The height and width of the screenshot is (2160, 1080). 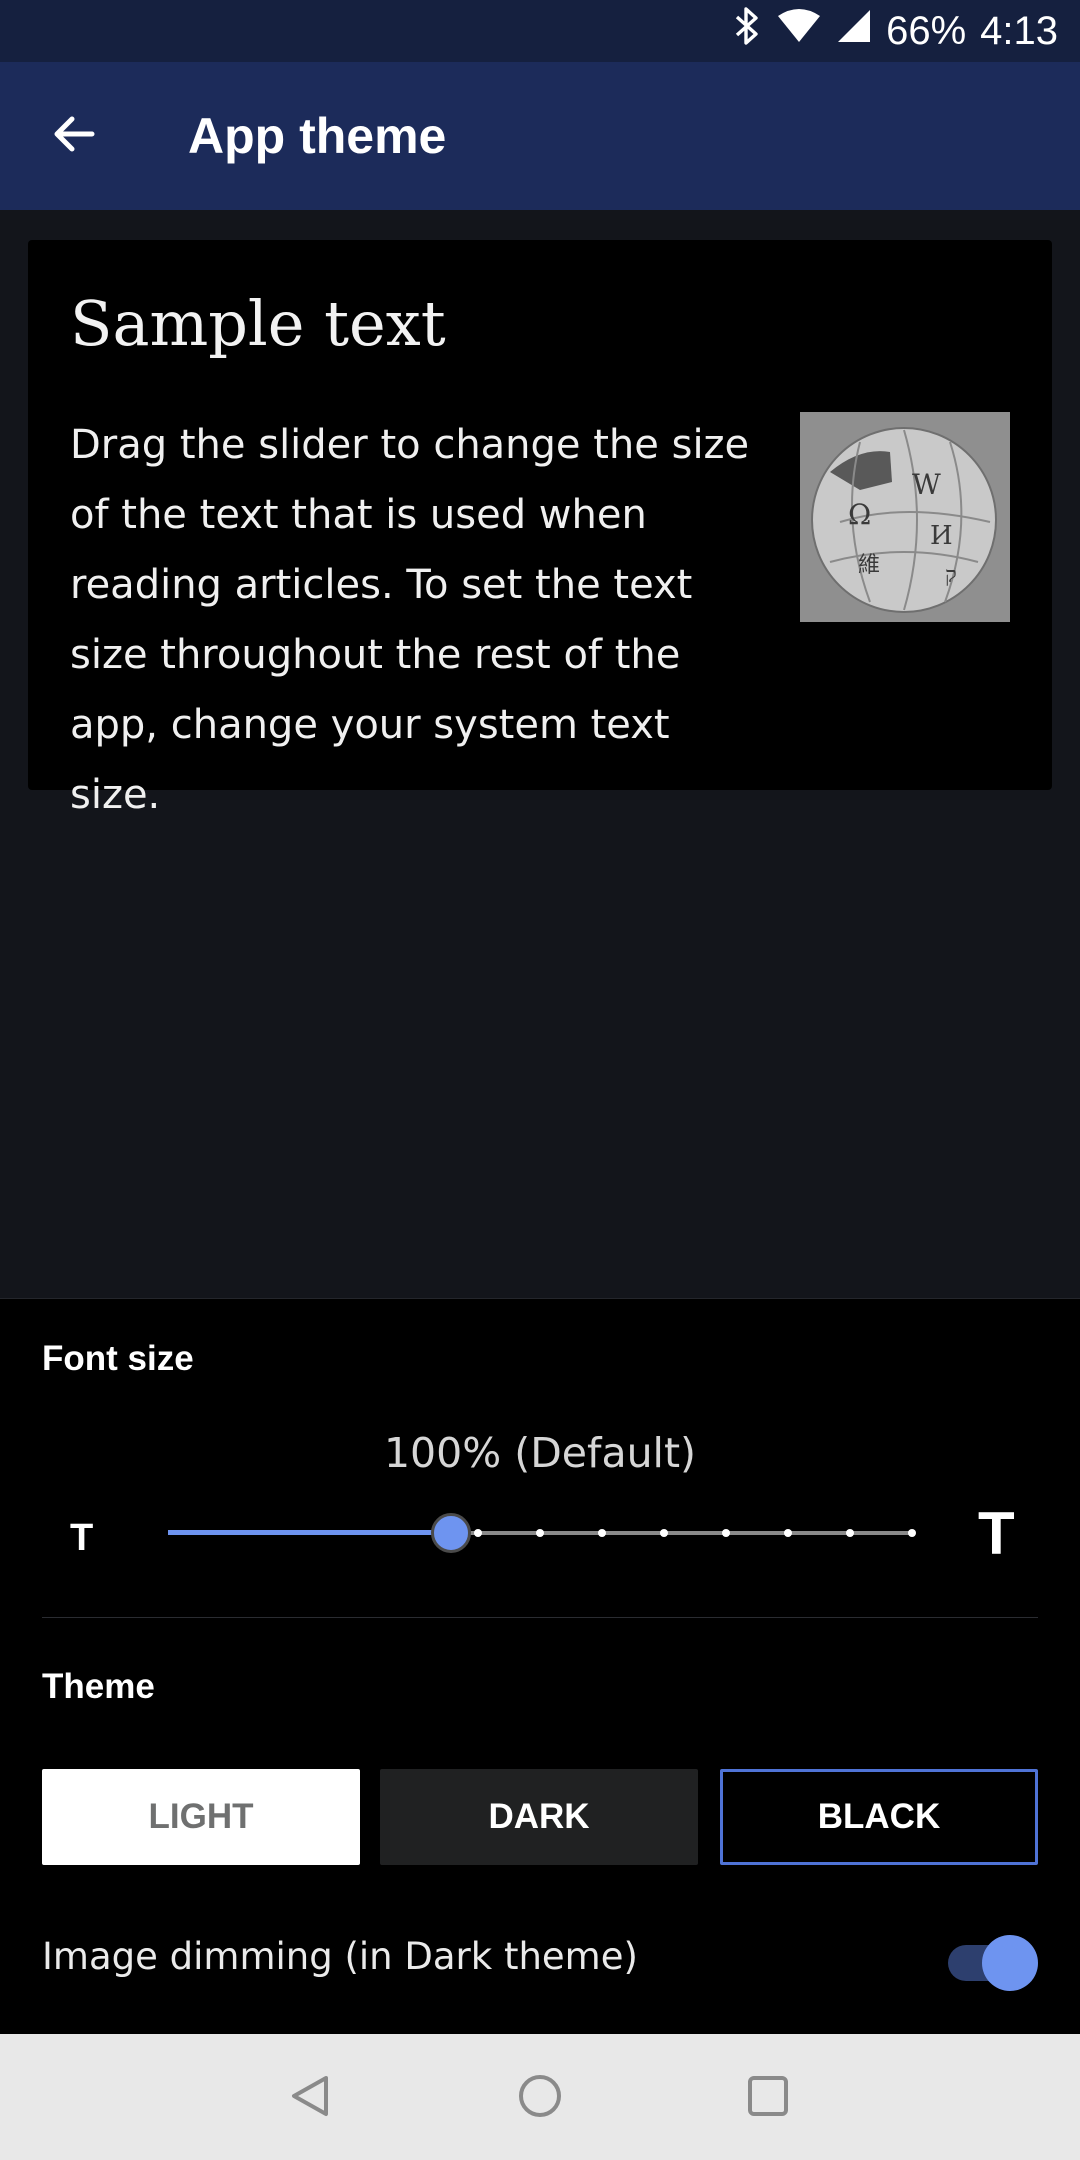 I want to click on bluetooth-icon, so click(x=747, y=31).